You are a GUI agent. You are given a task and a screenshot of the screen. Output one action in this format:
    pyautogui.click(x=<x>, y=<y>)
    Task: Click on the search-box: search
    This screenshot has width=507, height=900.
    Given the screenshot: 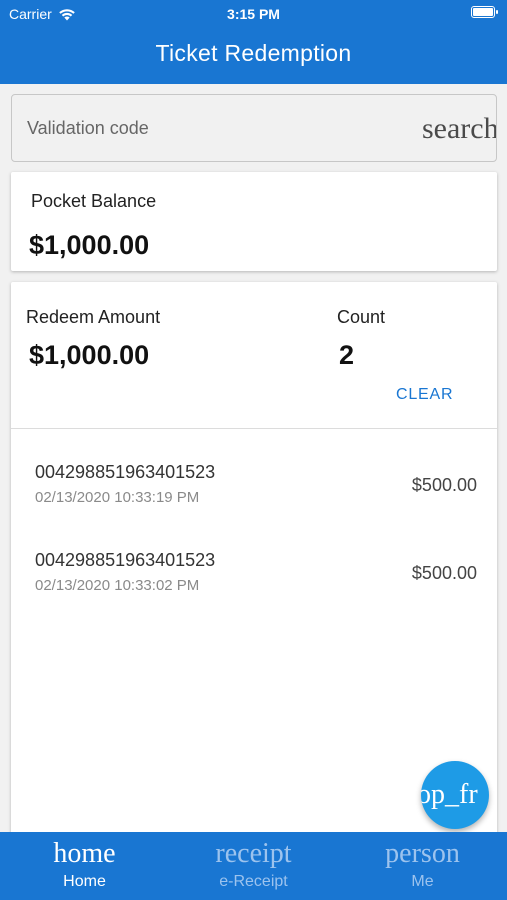 What is the action you would take?
    pyautogui.click(x=254, y=128)
    